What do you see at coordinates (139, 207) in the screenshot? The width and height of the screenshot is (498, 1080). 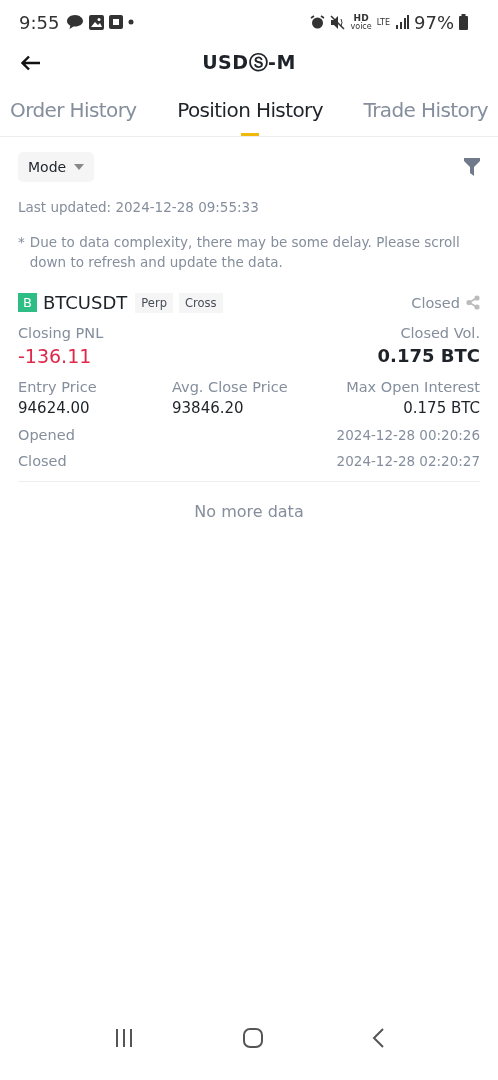 I see `last-updated: Last updated: 2024-12-28 09:55:33` at bounding box center [139, 207].